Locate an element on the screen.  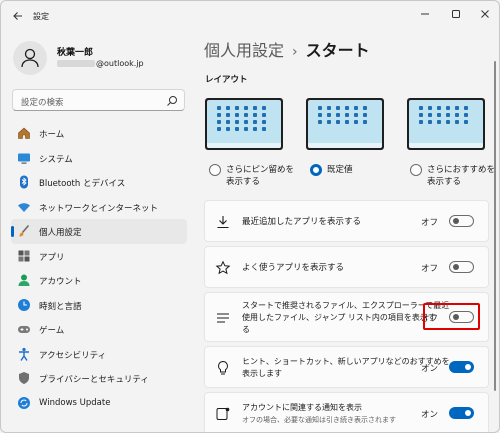
search-icon is located at coordinates (172, 101).